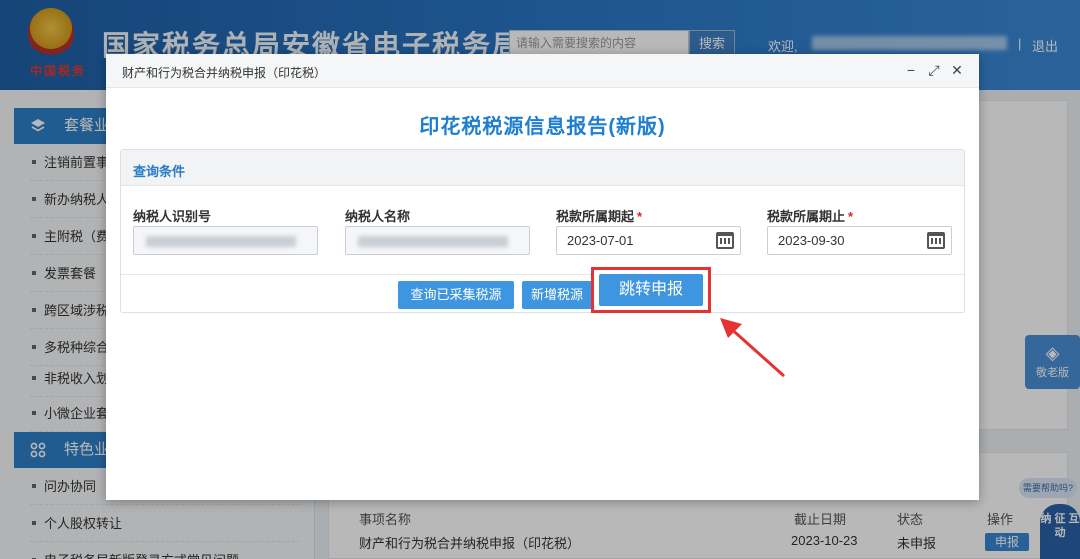 This screenshot has height=559, width=1080. What do you see at coordinates (542, 127) in the screenshot?
I see `report-title: 印花税税源信息报告(新版)` at bounding box center [542, 127].